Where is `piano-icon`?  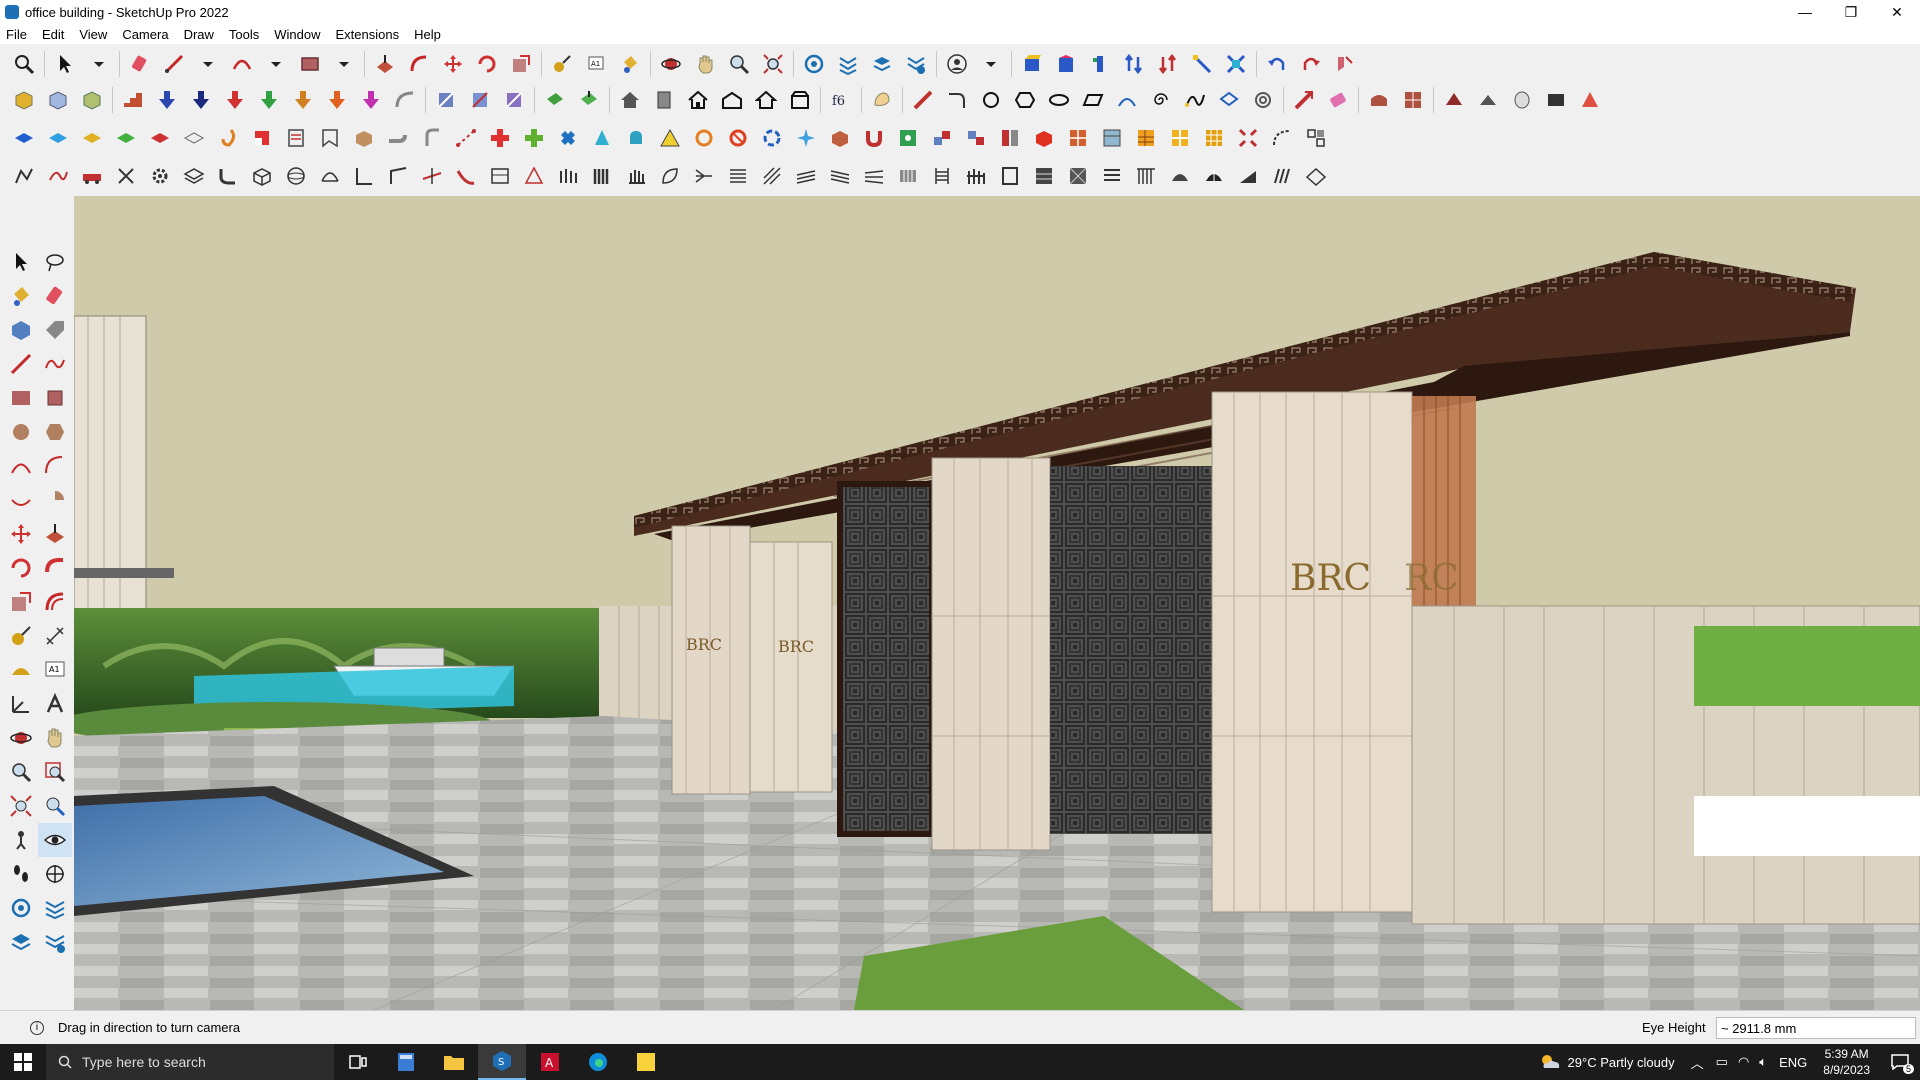 piano-icon is located at coordinates (908, 176).